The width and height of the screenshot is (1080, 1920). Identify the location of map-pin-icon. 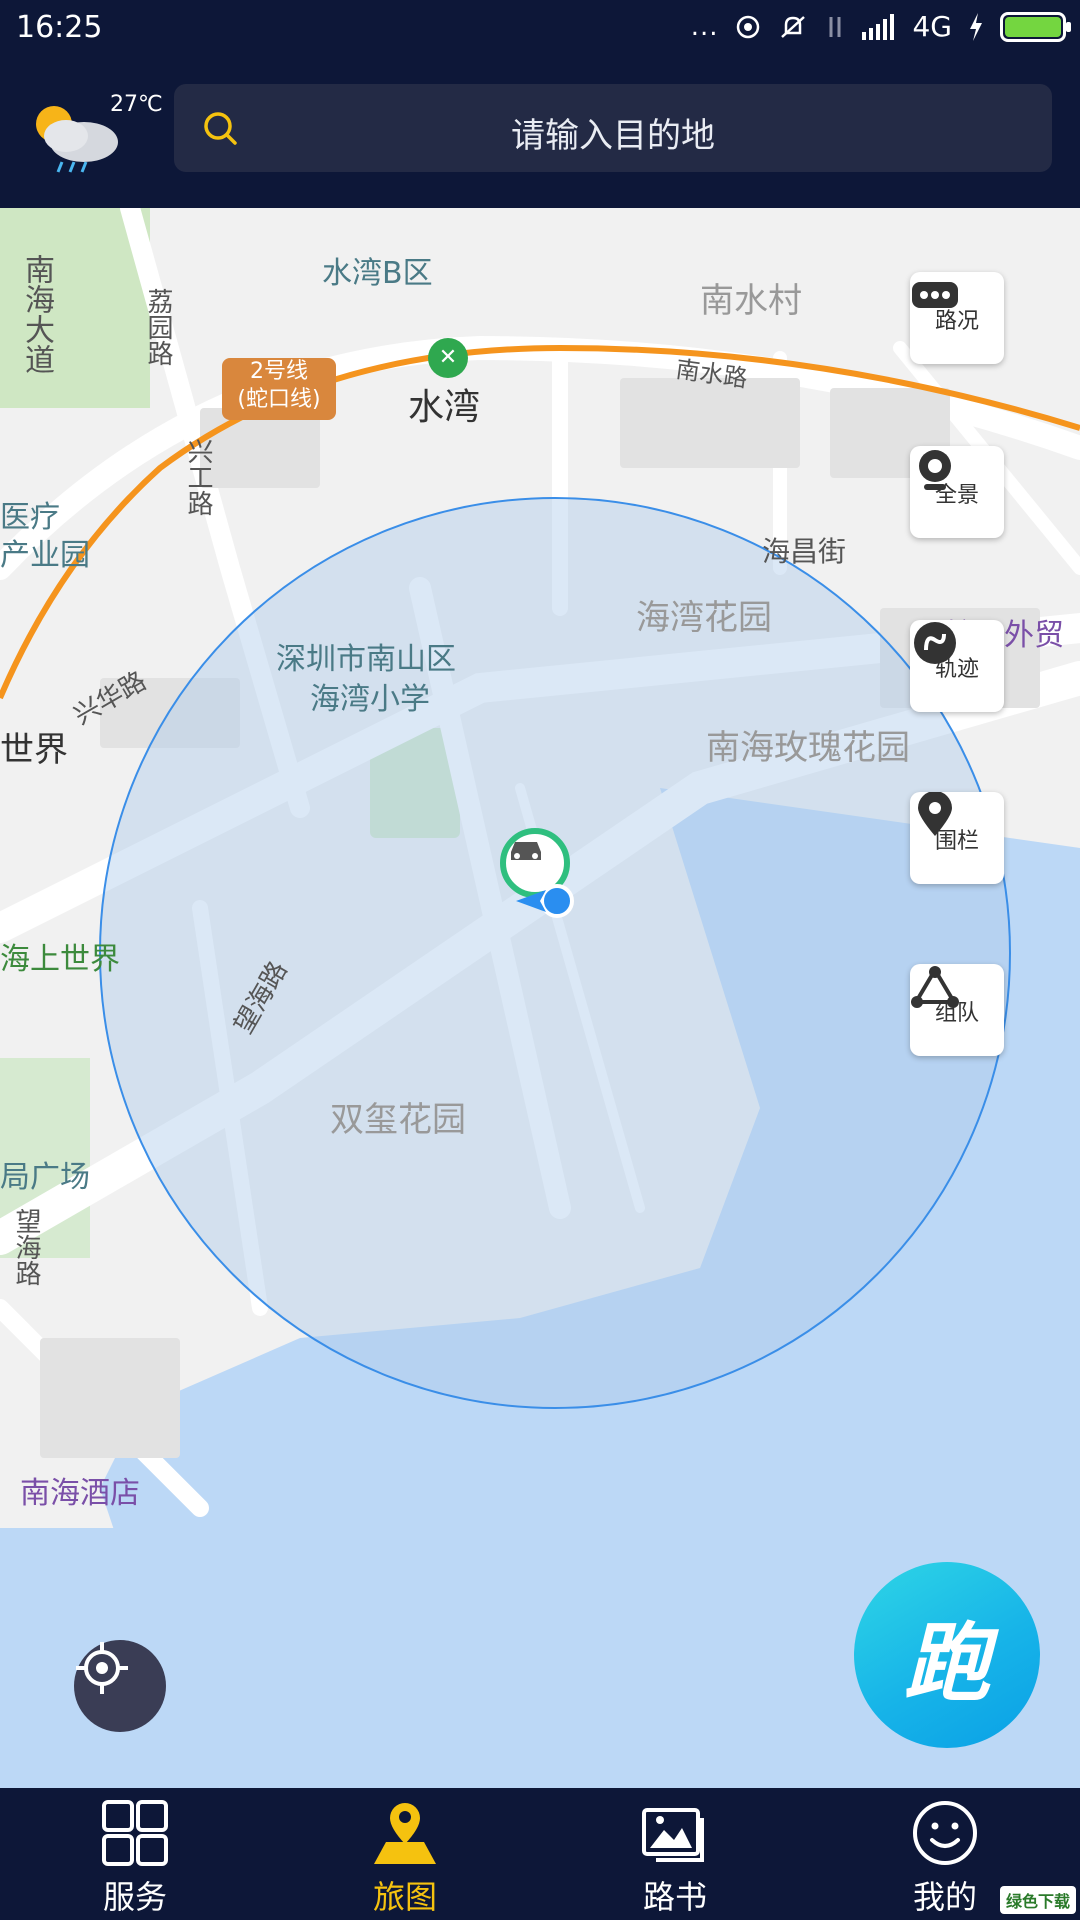
(405, 1833).